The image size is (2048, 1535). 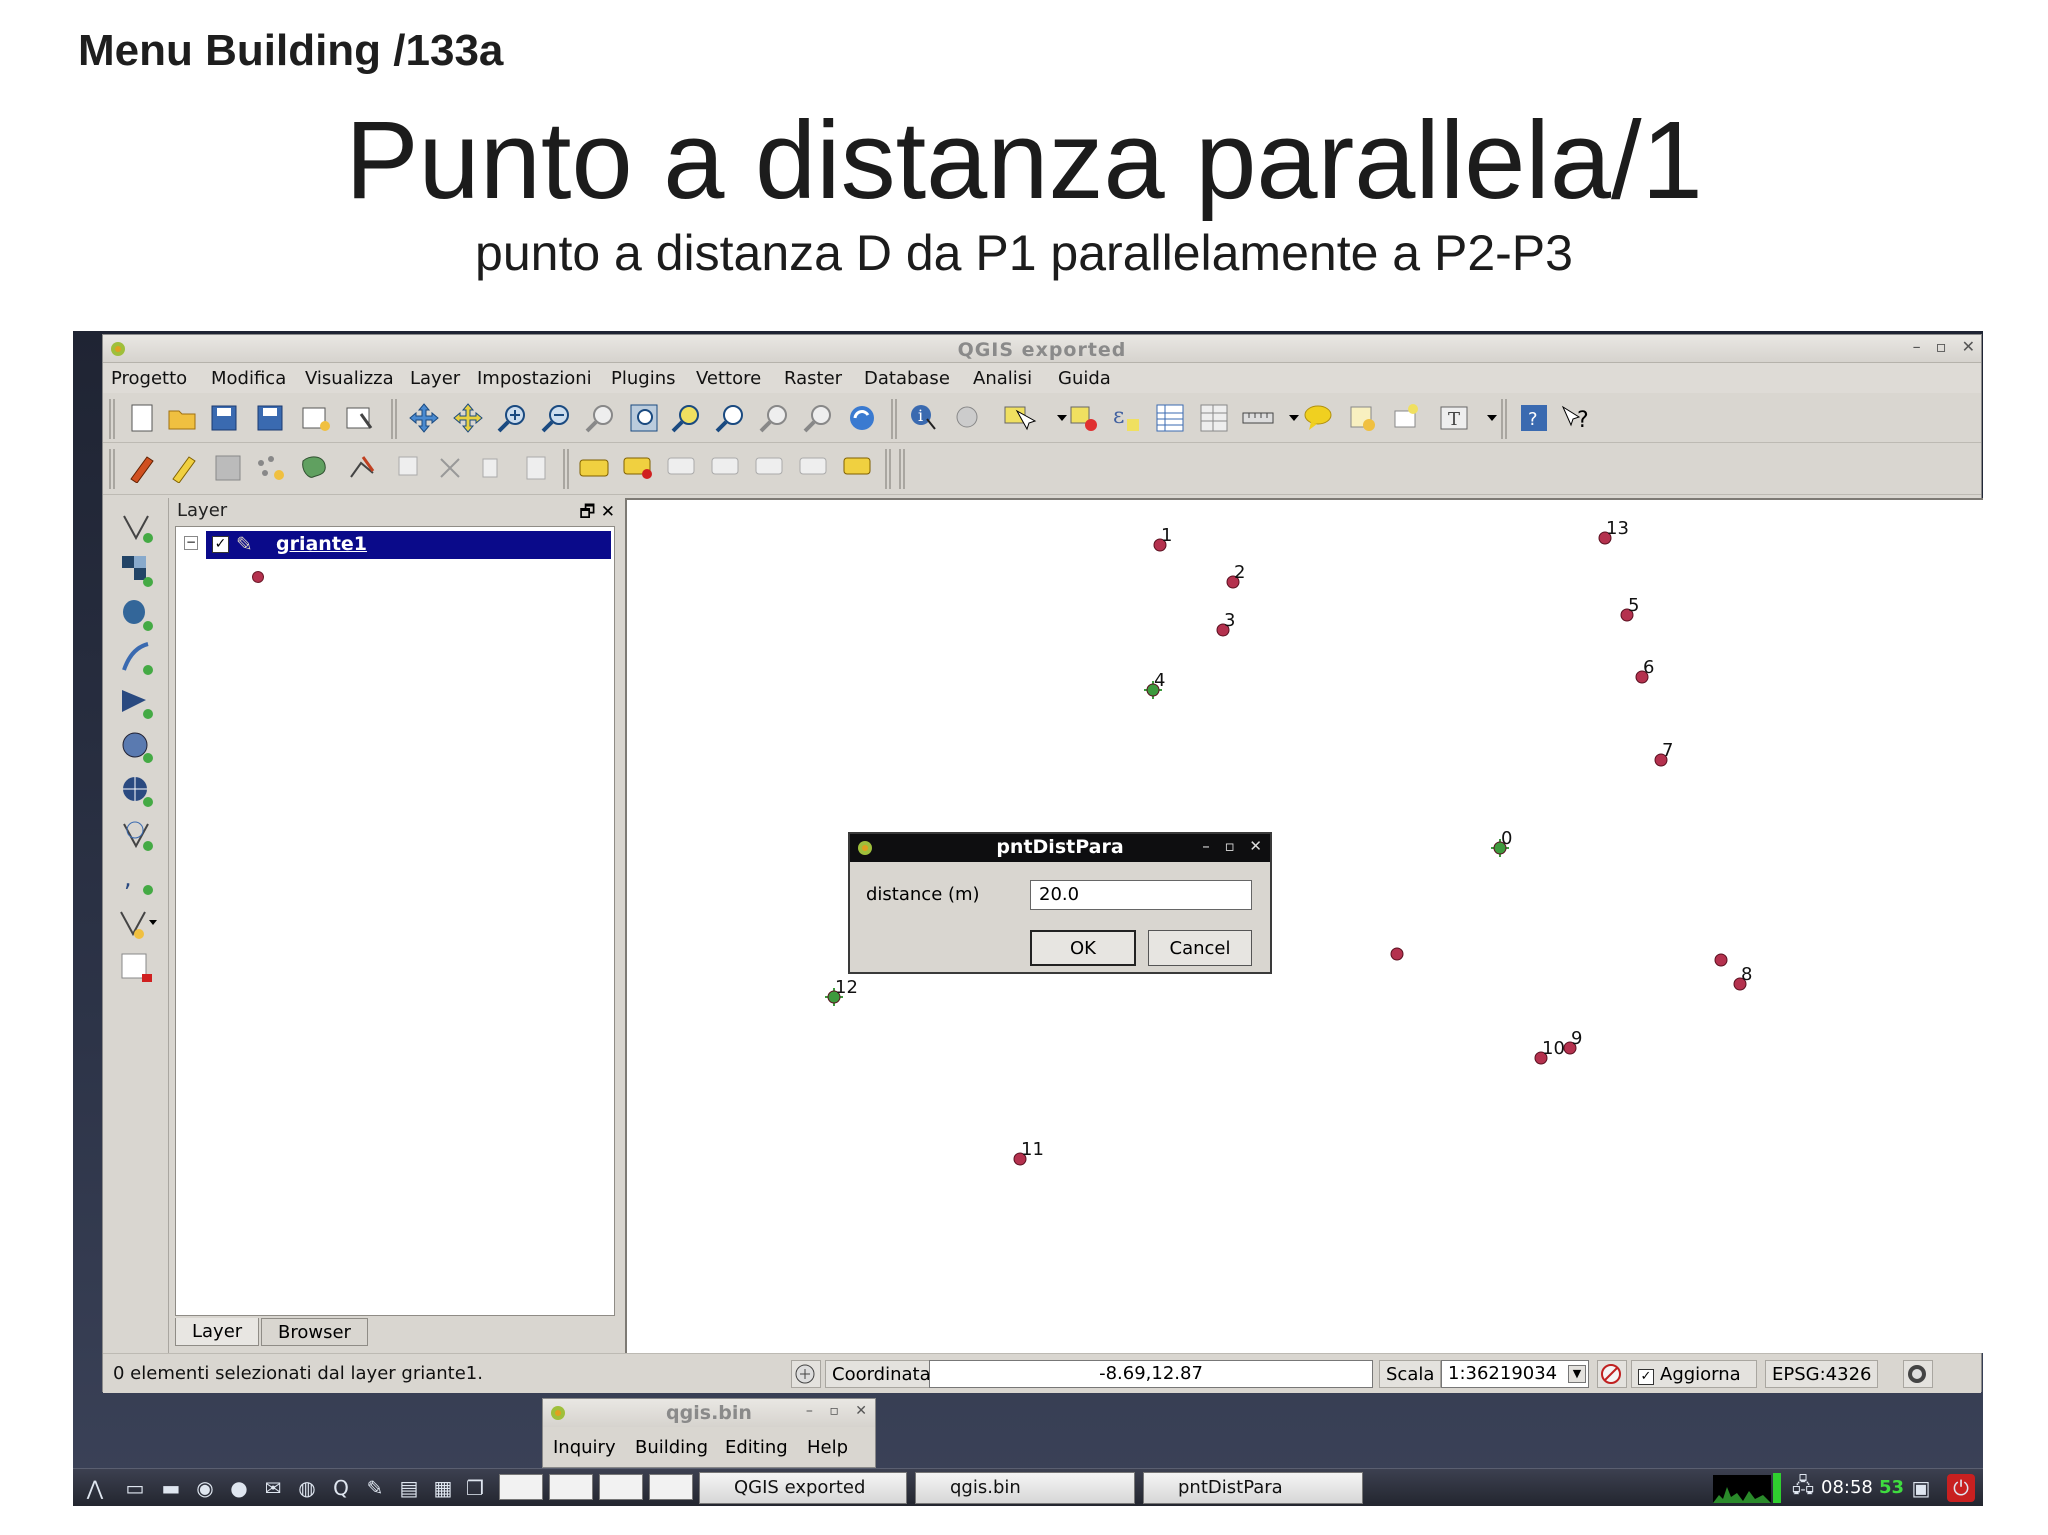 I want to click on map-point: 12, so click(x=841, y=991).